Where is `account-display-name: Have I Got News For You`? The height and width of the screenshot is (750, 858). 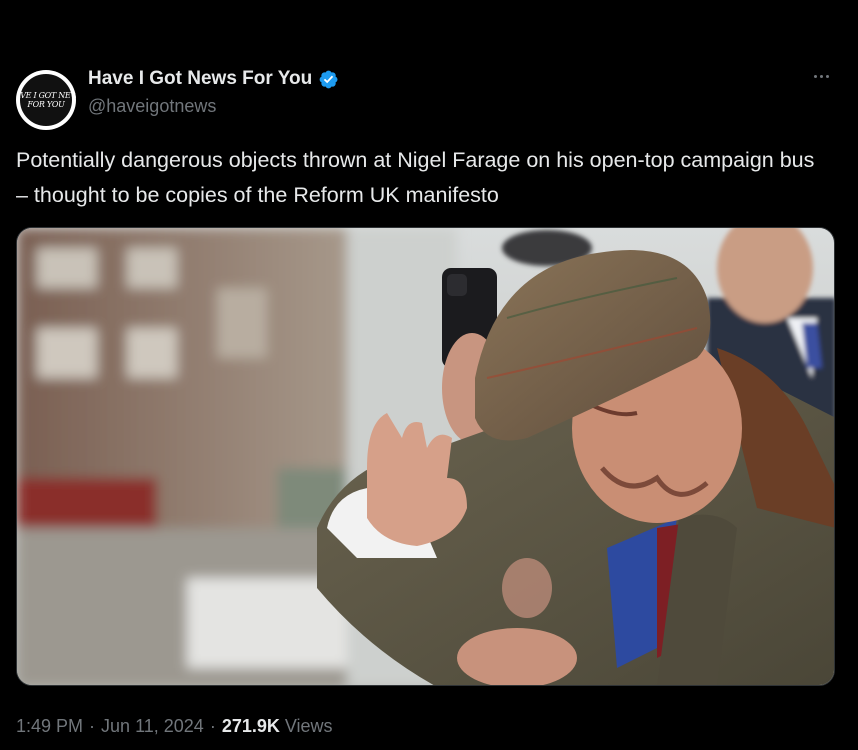
account-display-name: Have I Got News For You is located at coordinates (200, 79).